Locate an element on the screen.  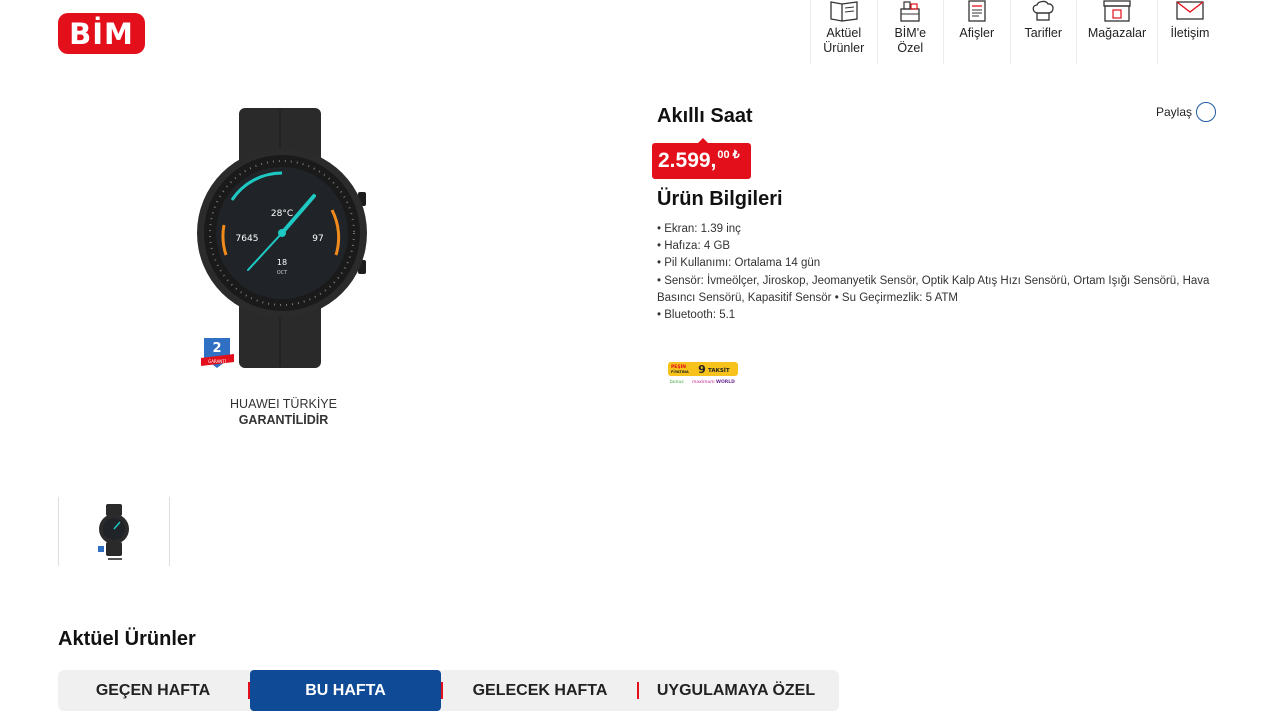
watch-thumbnail-icon is located at coordinates (113, 531).